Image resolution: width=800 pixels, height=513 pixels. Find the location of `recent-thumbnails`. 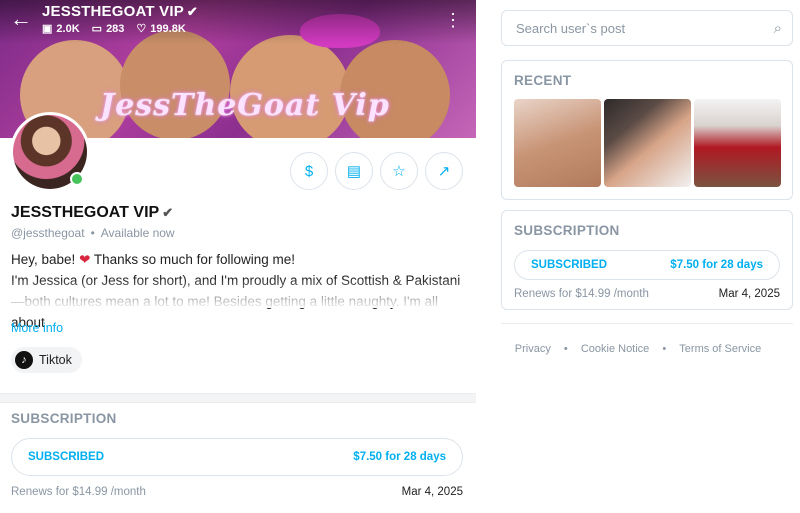

recent-thumbnails is located at coordinates (647, 143).